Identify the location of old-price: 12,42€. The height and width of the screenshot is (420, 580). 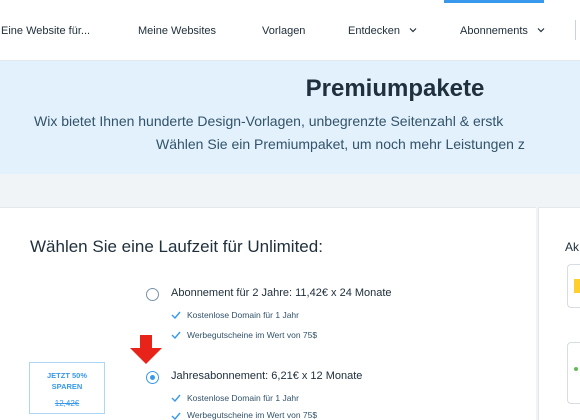
(67, 403).